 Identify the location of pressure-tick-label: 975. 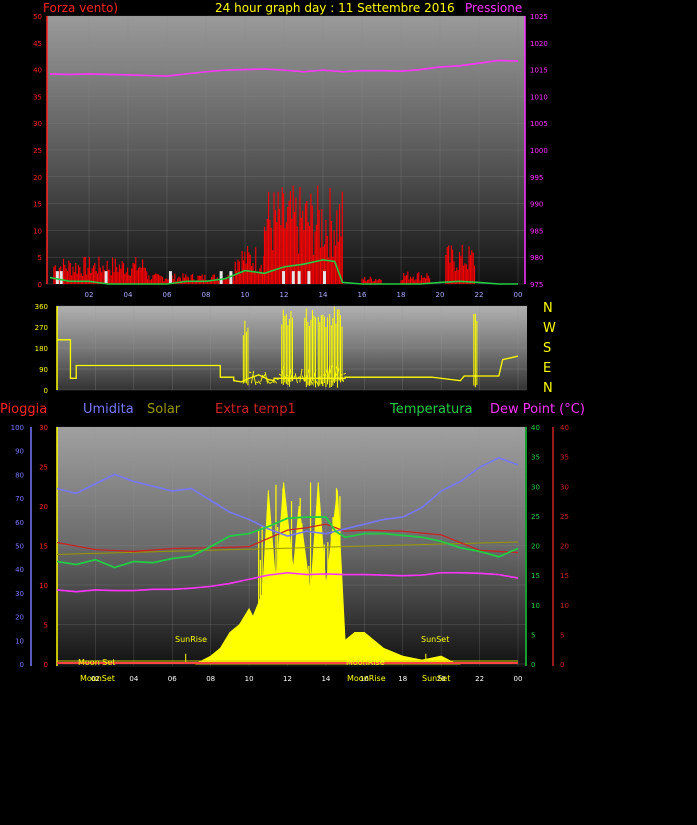
(536, 285).